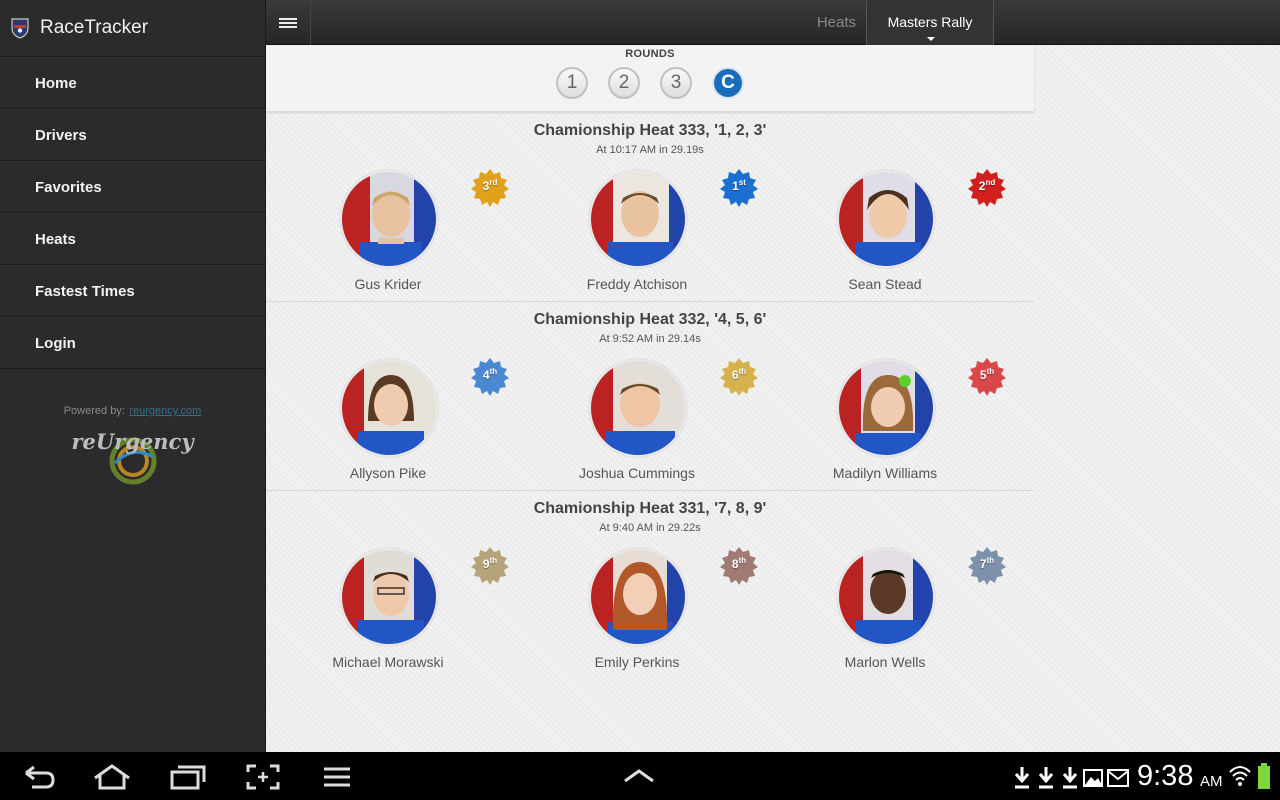 The height and width of the screenshot is (800, 1280). I want to click on round-button-championship: C, so click(728, 83).